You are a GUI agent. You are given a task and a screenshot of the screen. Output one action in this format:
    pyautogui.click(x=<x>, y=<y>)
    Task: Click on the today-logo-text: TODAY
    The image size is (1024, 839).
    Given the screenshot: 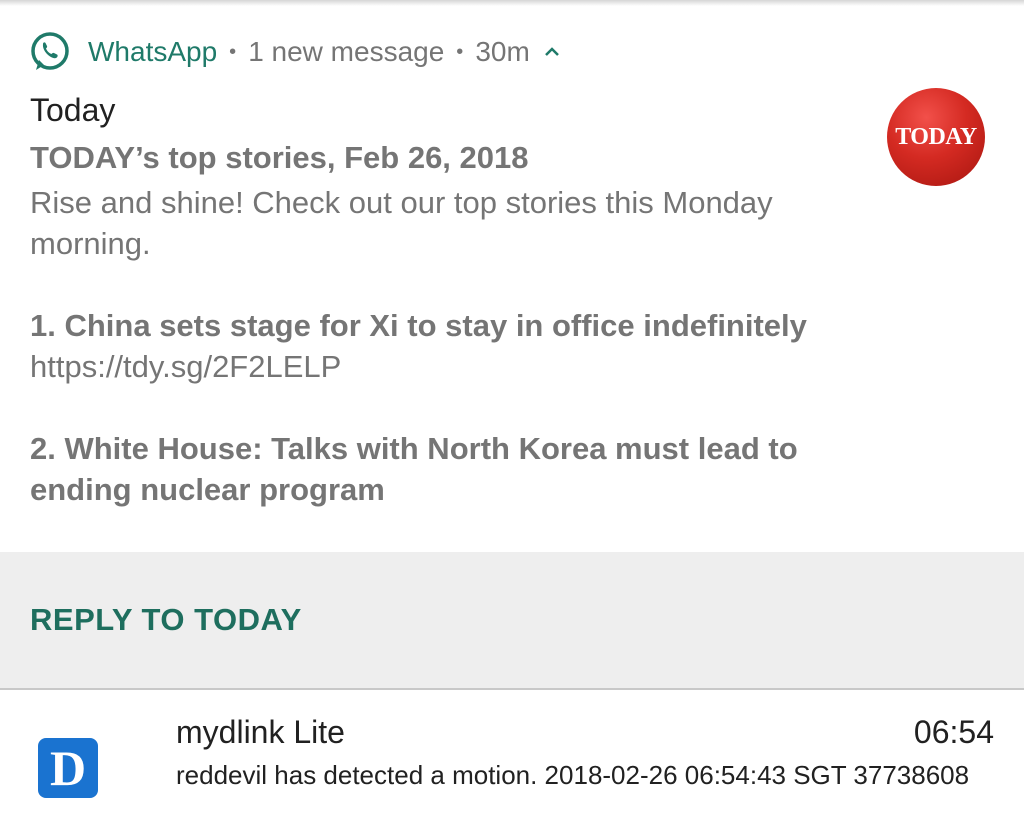 What is the action you would take?
    pyautogui.click(x=936, y=136)
    